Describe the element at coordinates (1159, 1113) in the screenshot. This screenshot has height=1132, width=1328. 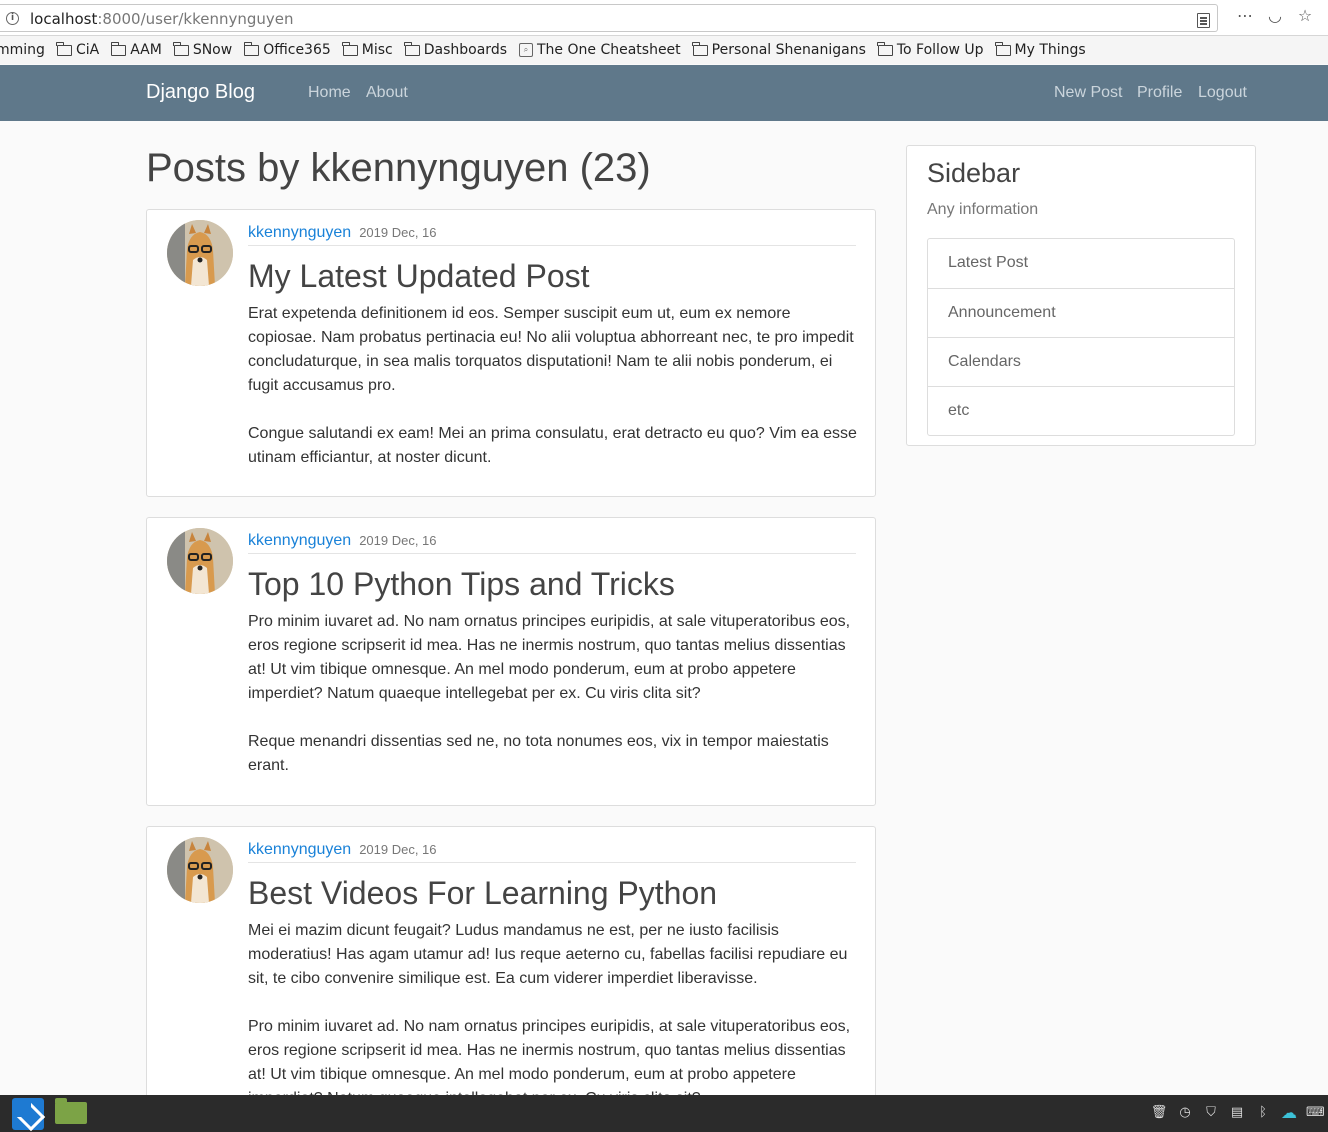
I see `trash-icon: 🗑` at that location.